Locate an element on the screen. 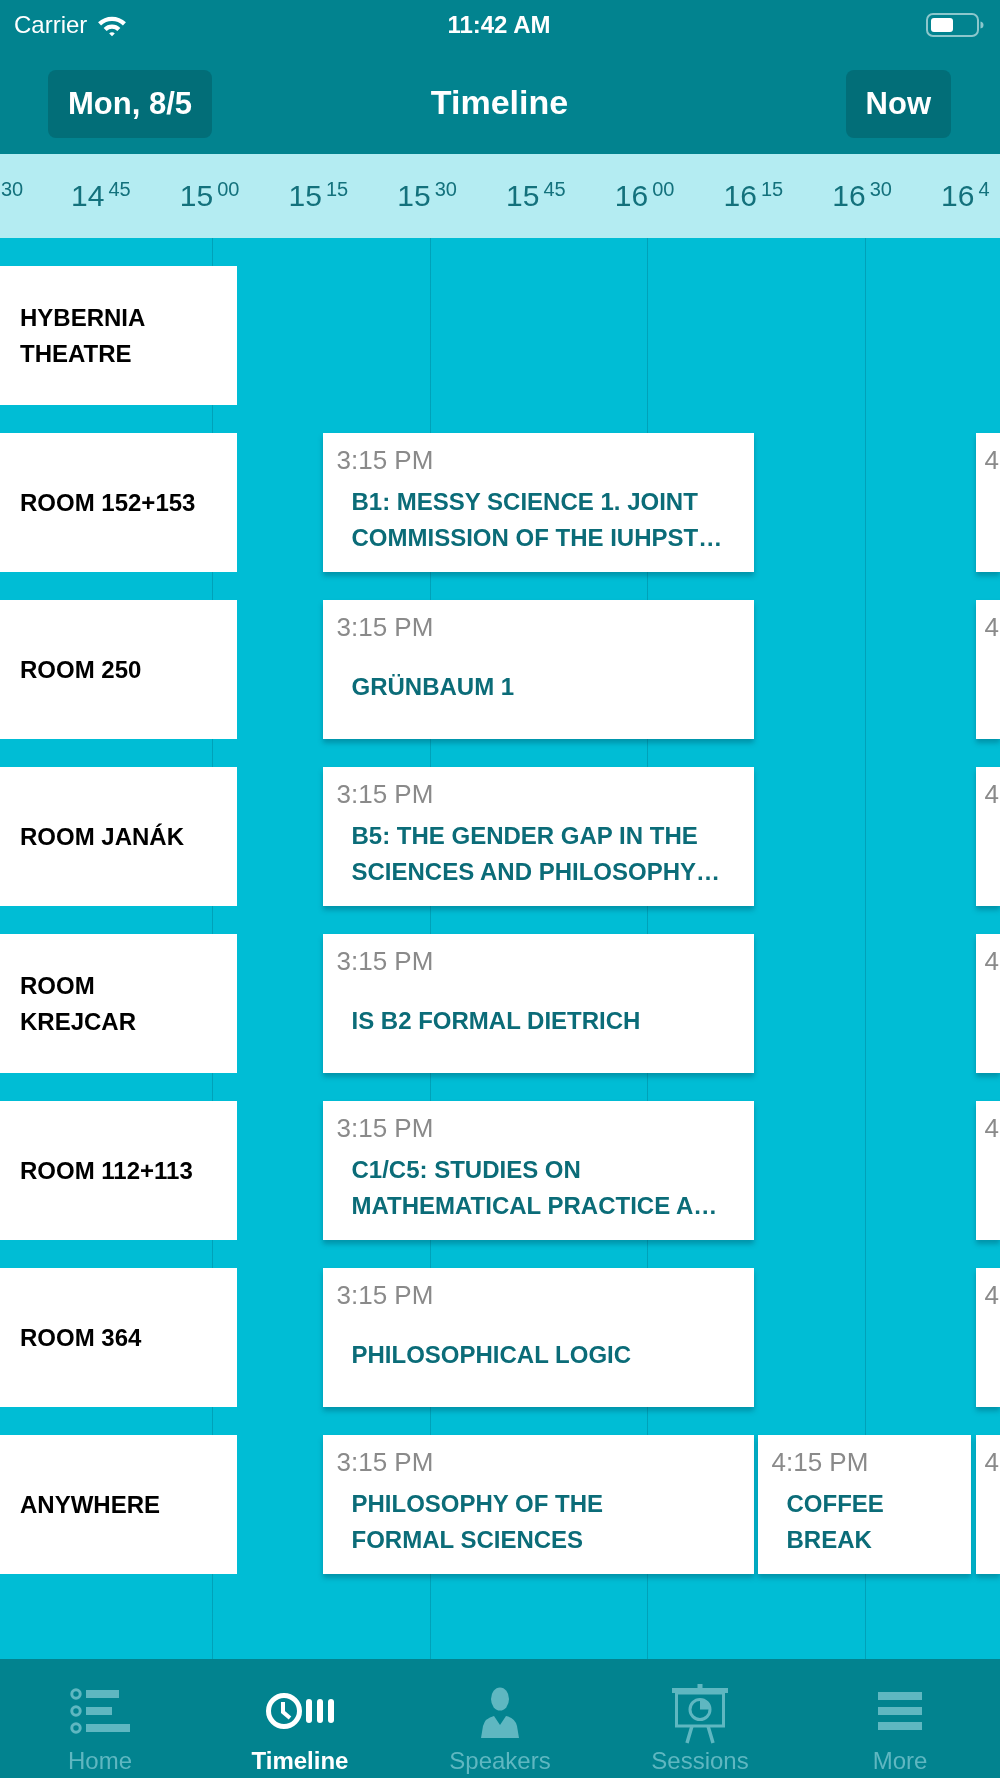  presentation-board-icon is located at coordinates (700, 1714).